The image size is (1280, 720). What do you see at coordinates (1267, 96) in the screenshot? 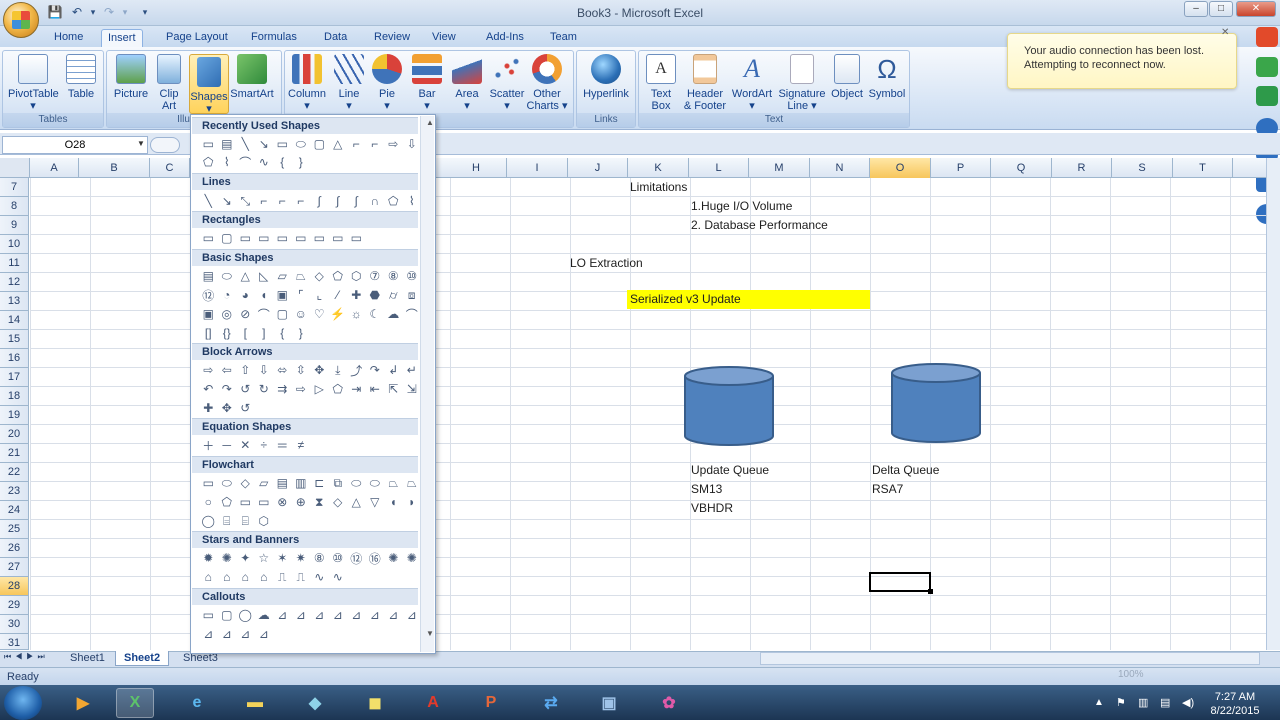
I see `present-icon` at bounding box center [1267, 96].